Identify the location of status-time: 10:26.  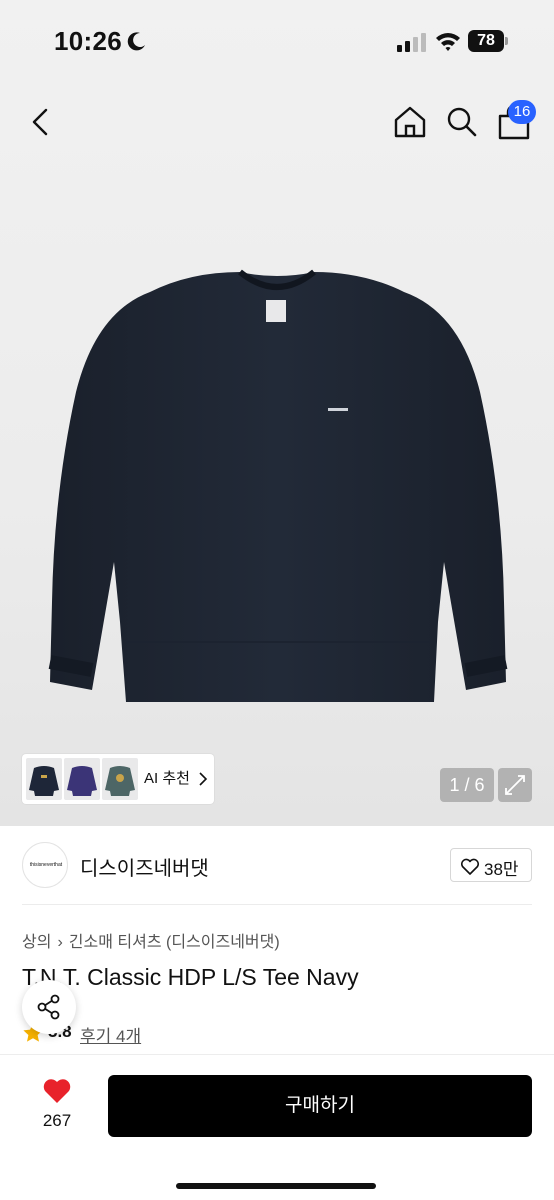
(88, 41).